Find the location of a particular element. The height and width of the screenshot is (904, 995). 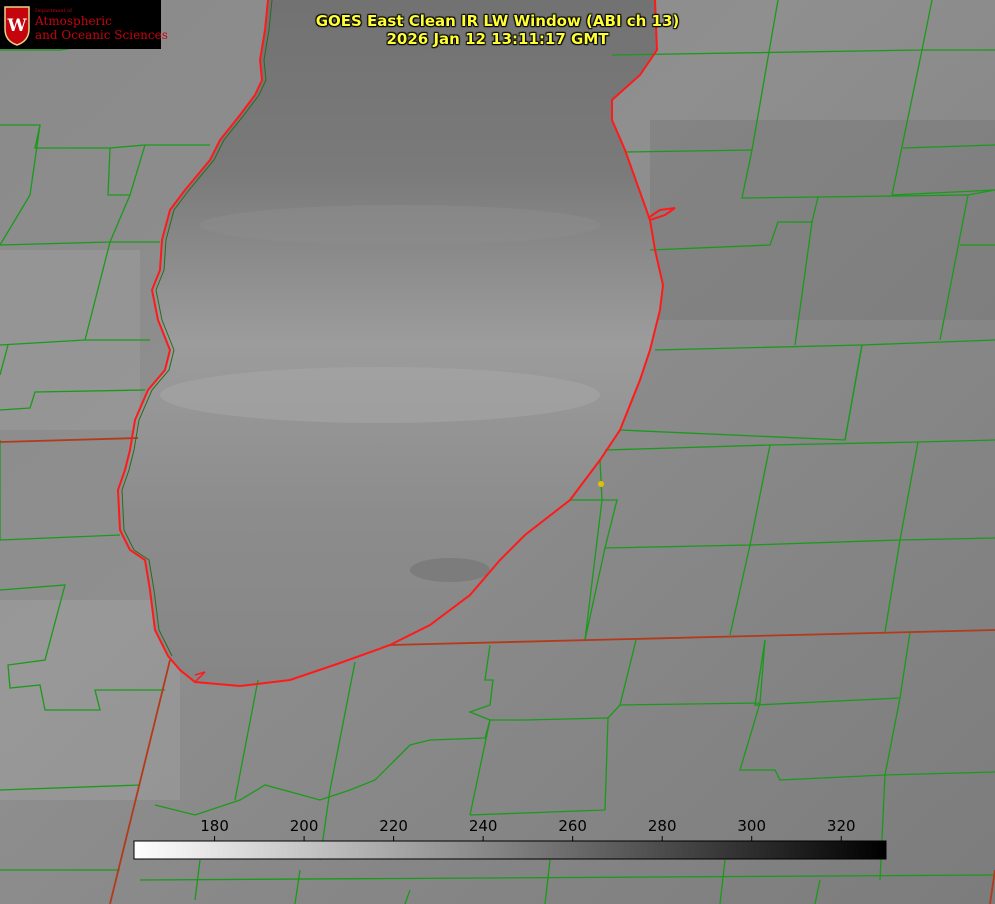

dark-region-east is located at coordinates (822, 220).